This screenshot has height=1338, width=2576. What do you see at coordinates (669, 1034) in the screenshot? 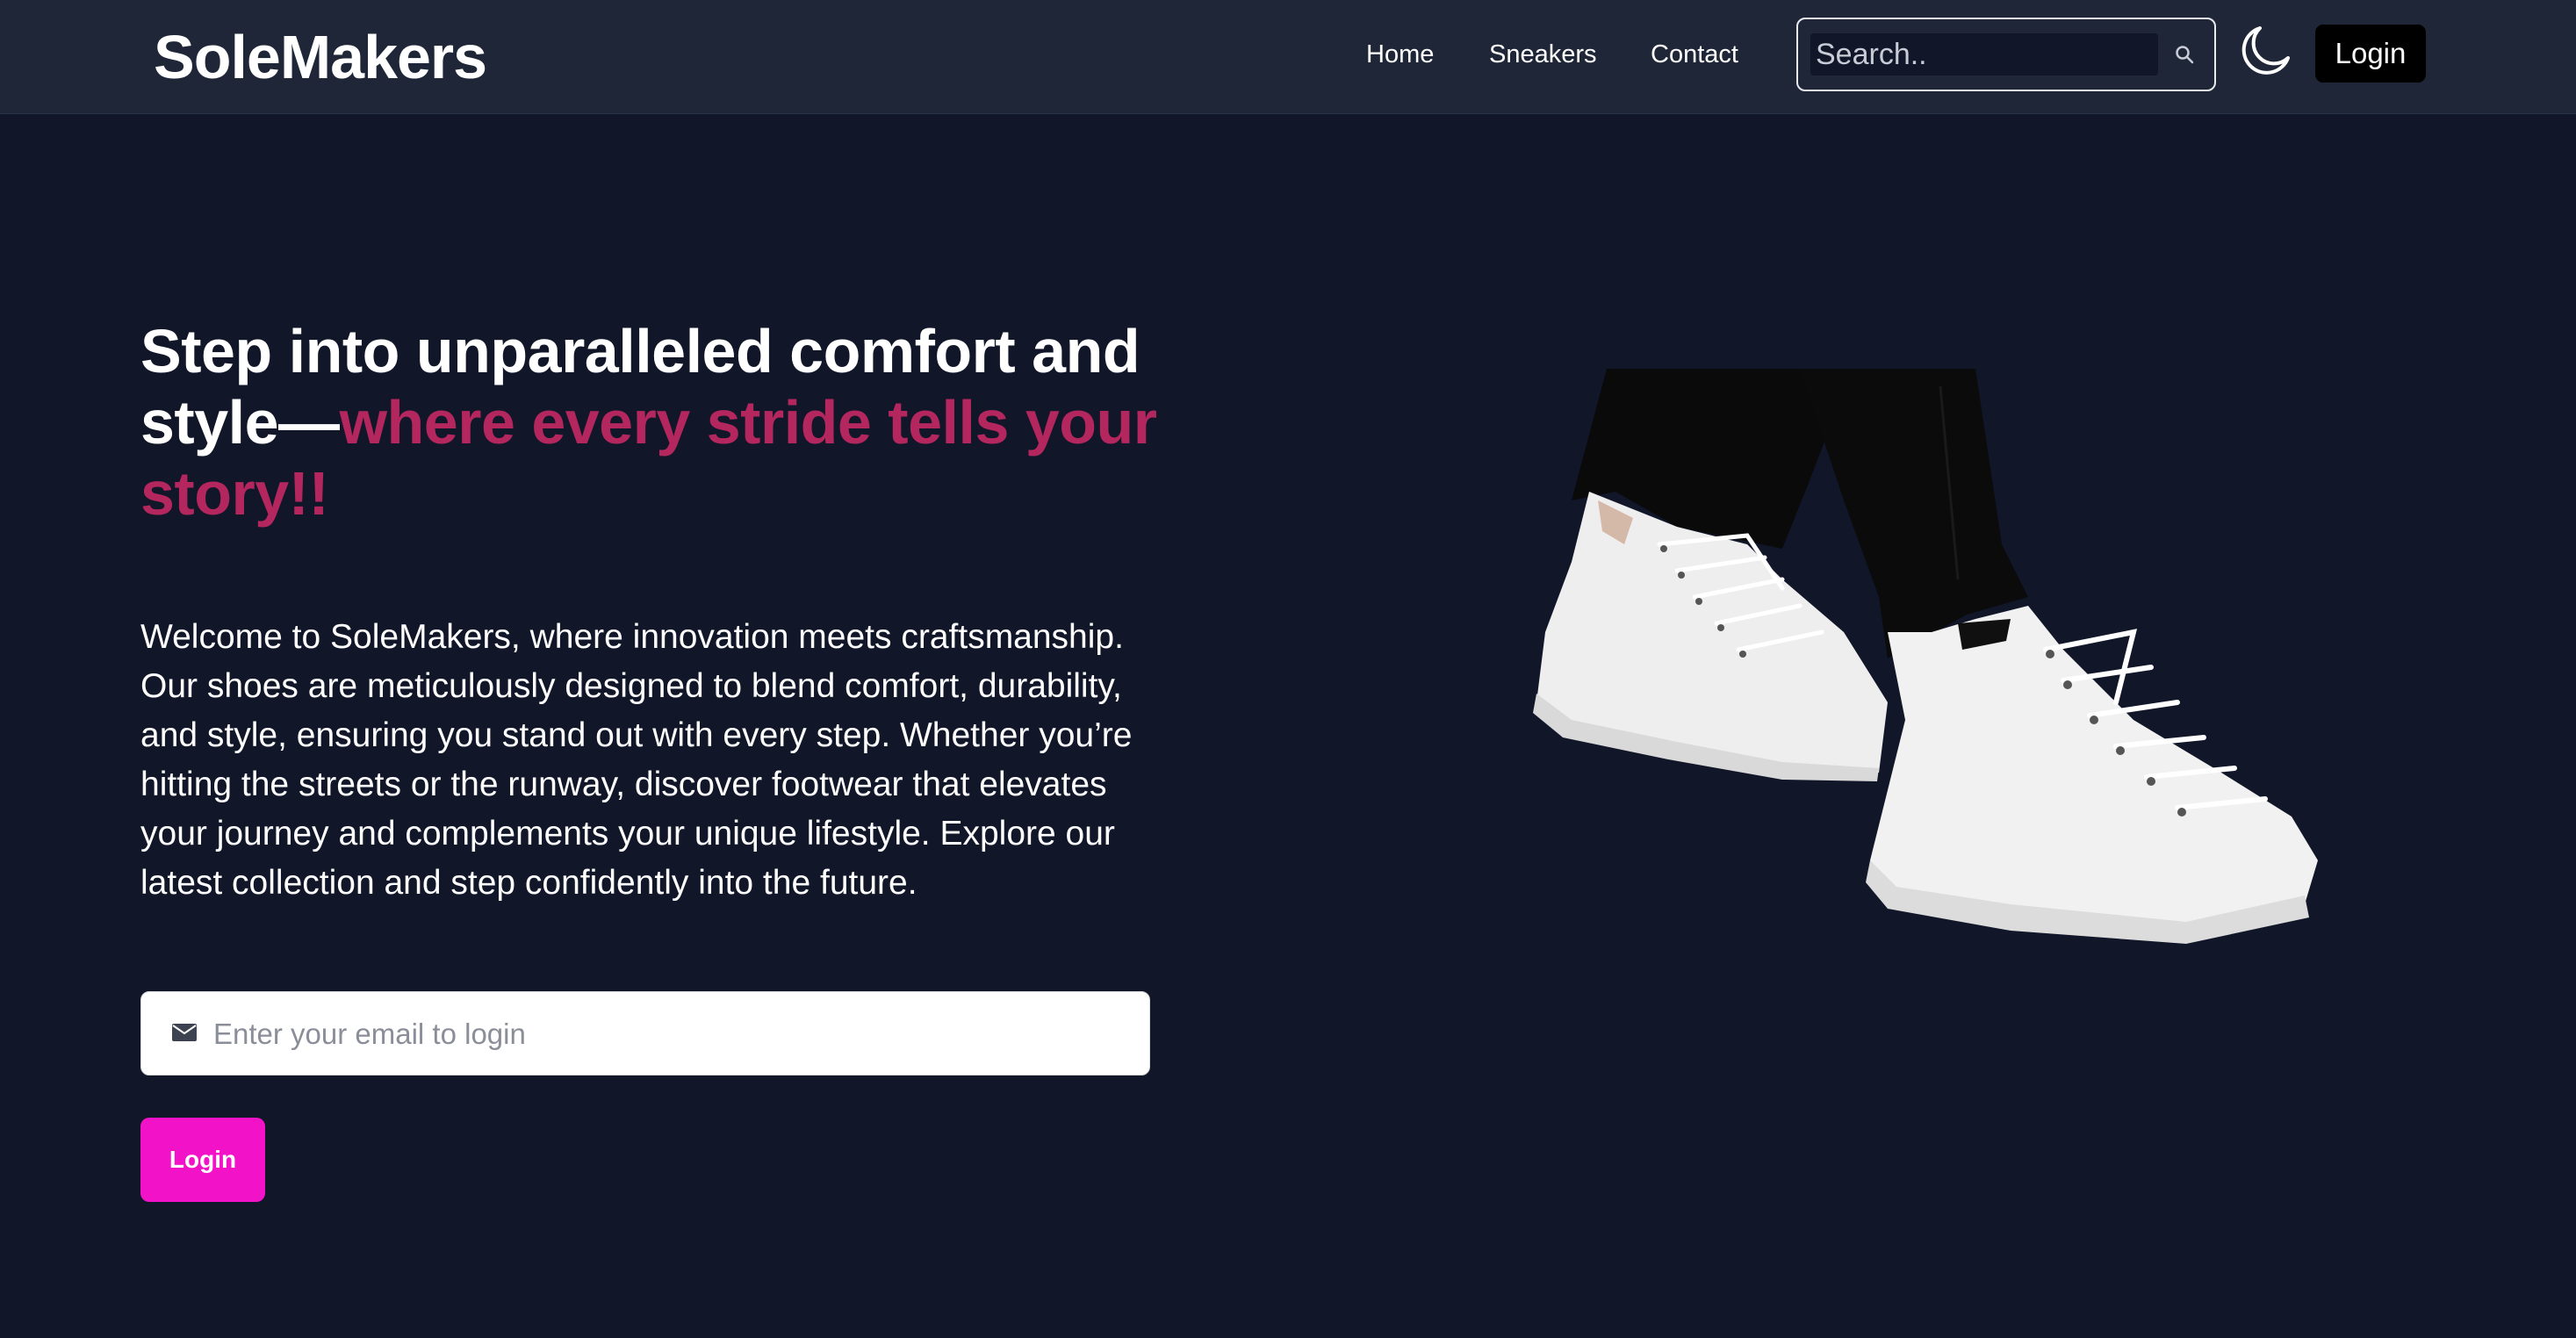
I see `email-field` at bounding box center [669, 1034].